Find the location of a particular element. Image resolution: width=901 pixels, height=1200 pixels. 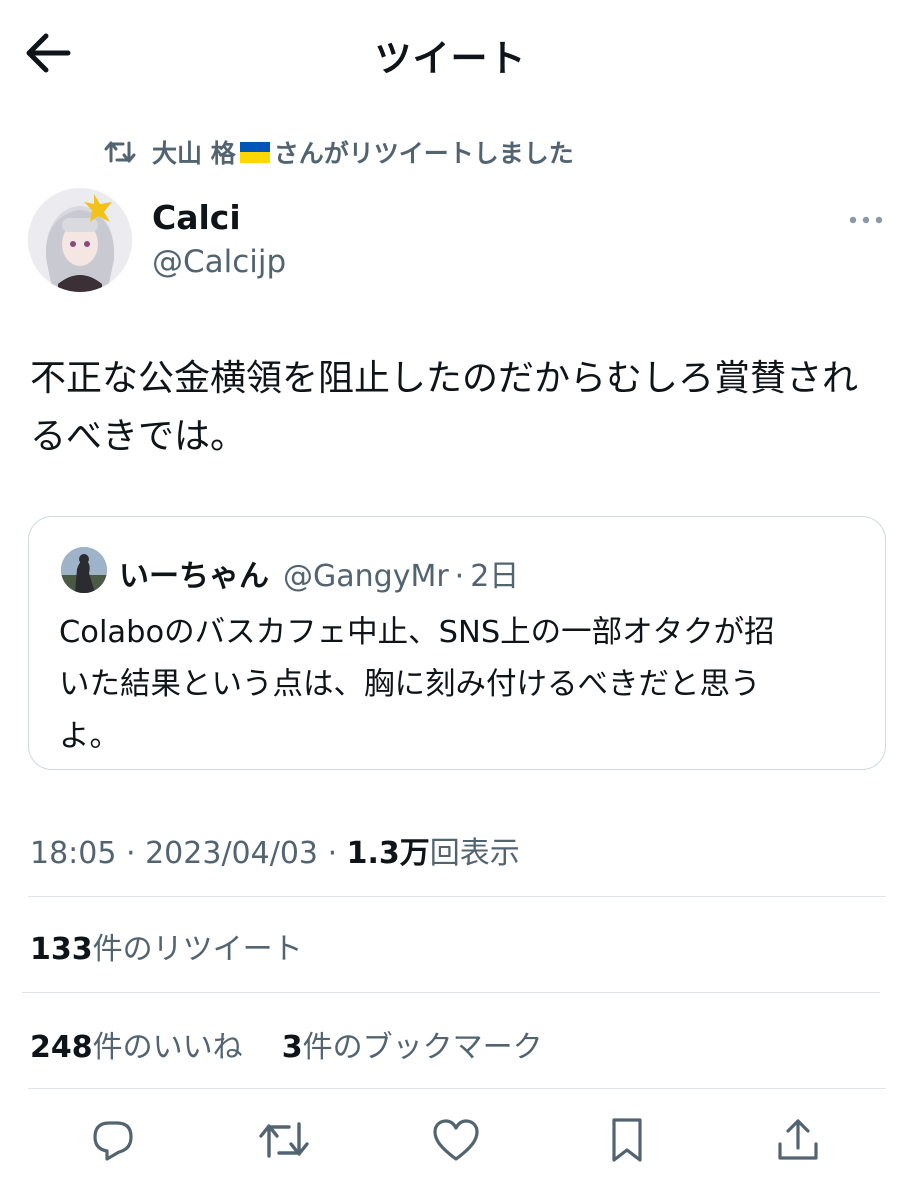

likes-label: 件のいいね is located at coordinates (167, 1047).